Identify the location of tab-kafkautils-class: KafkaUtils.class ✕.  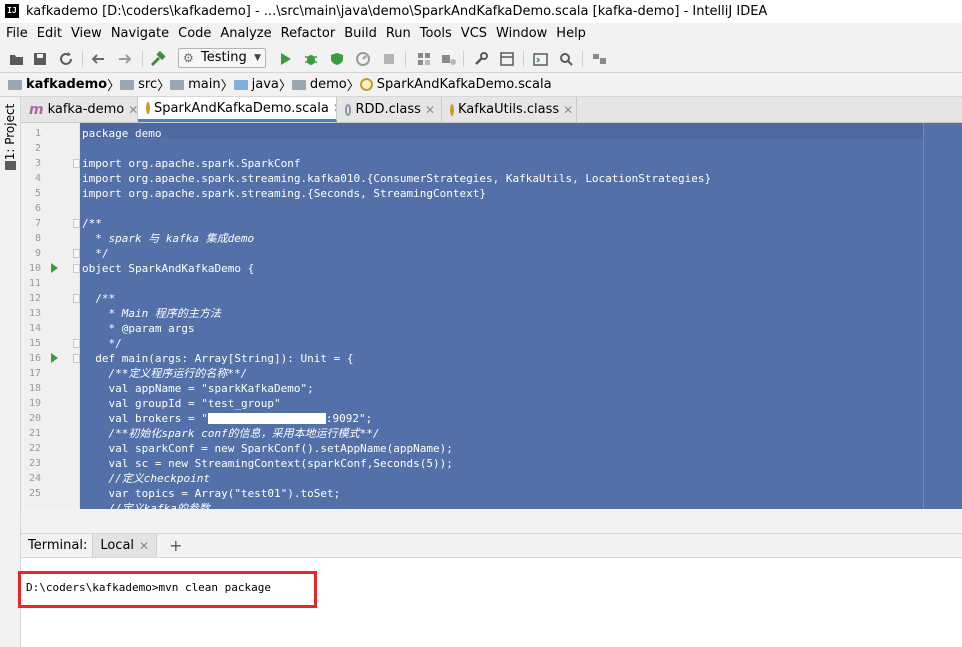
(509, 109).